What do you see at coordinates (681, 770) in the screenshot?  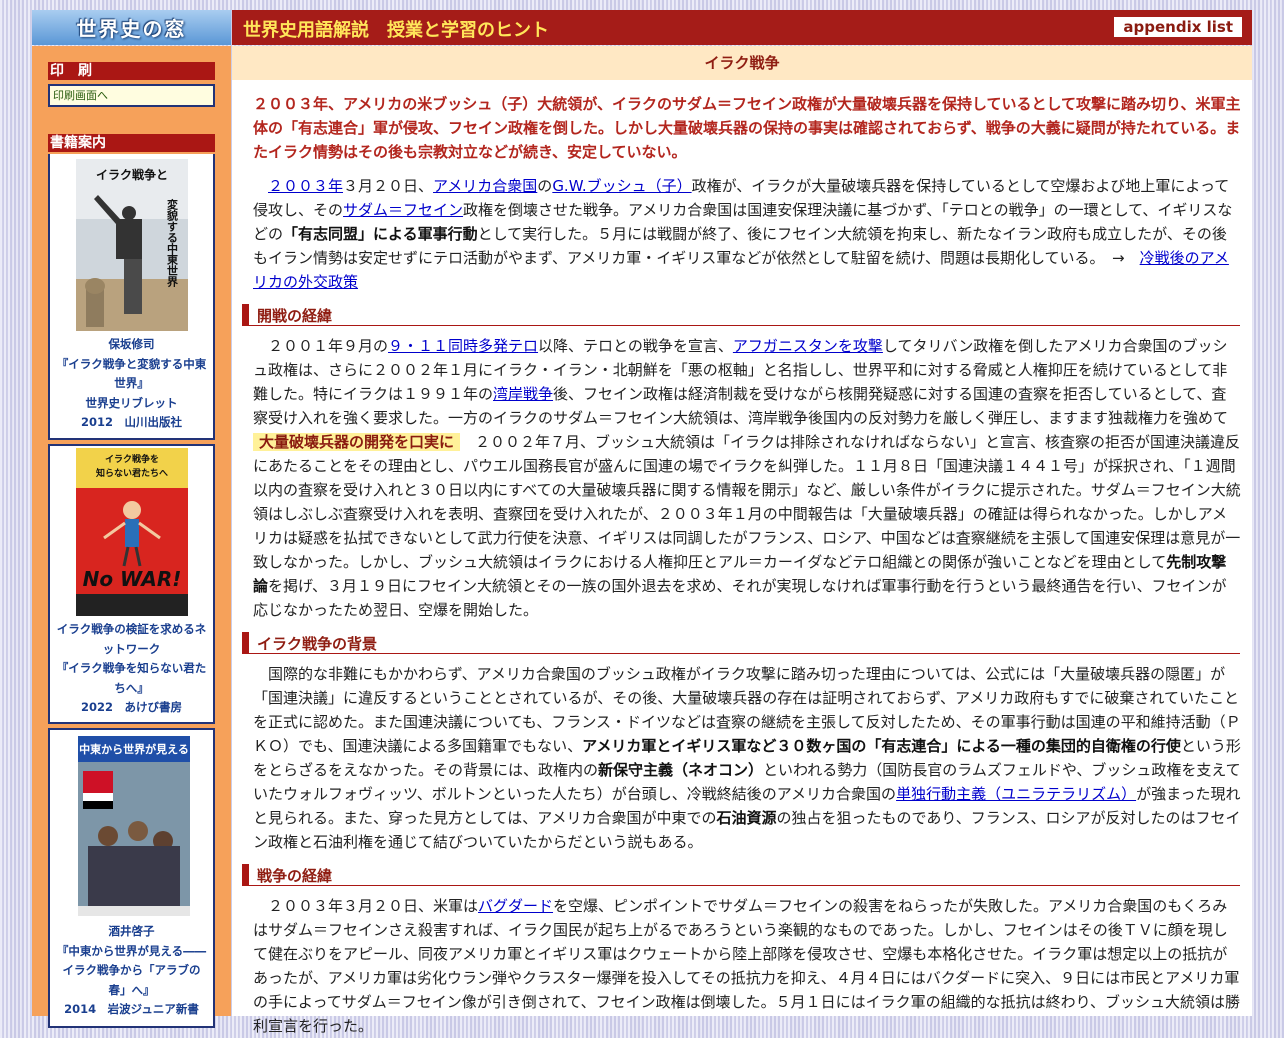 I see `bold-neocon: 新保守主義（ネオコン）` at bounding box center [681, 770].